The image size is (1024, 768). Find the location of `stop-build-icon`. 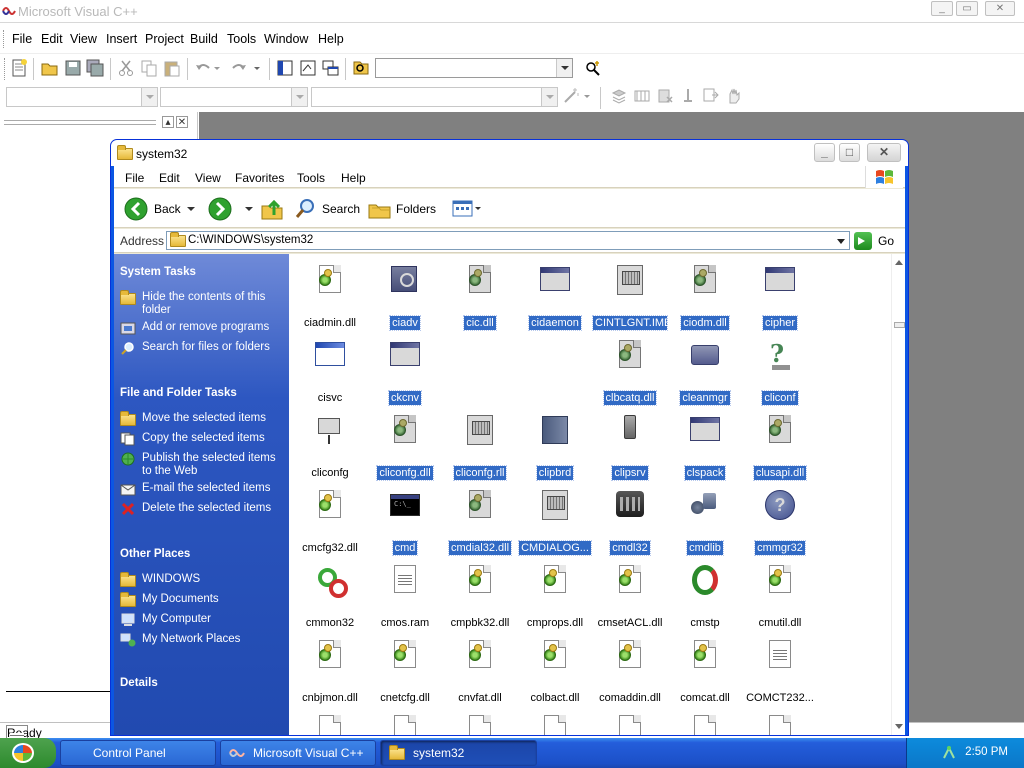

stop-build-icon is located at coordinates (665, 96).